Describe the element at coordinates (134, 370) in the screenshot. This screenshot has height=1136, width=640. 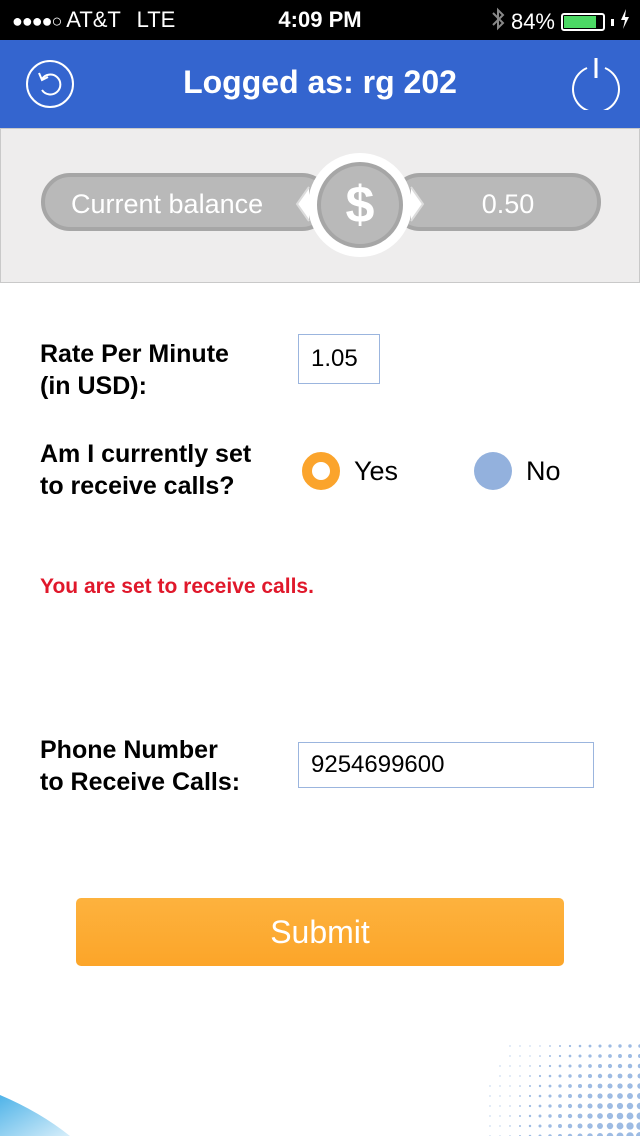
I see `rate-label: Rate Per Minute (in USD):` at that location.